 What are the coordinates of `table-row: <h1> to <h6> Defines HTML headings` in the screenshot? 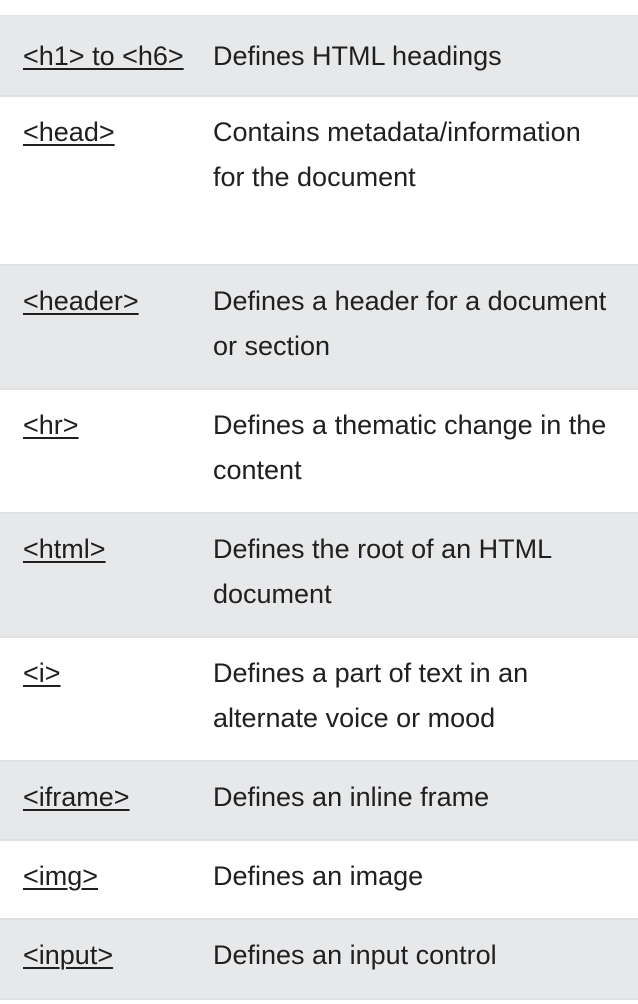 It's located at (319, 57).